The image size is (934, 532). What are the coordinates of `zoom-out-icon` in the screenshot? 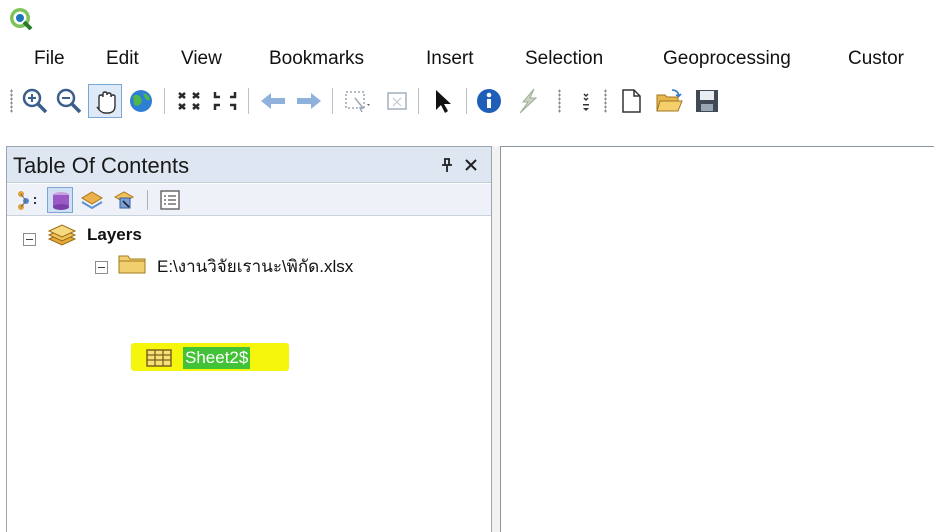 It's located at (69, 101).